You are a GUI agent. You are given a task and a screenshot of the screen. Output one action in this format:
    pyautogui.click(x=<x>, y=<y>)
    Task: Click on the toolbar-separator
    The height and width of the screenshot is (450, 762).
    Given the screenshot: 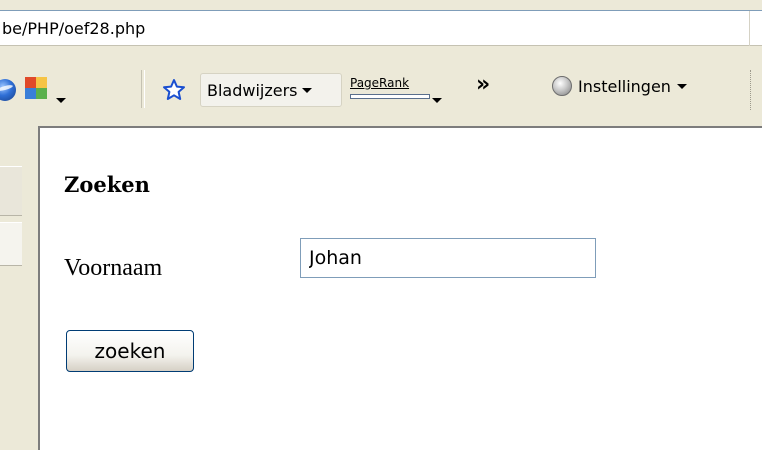 What is the action you would take?
    pyautogui.click(x=143, y=89)
    